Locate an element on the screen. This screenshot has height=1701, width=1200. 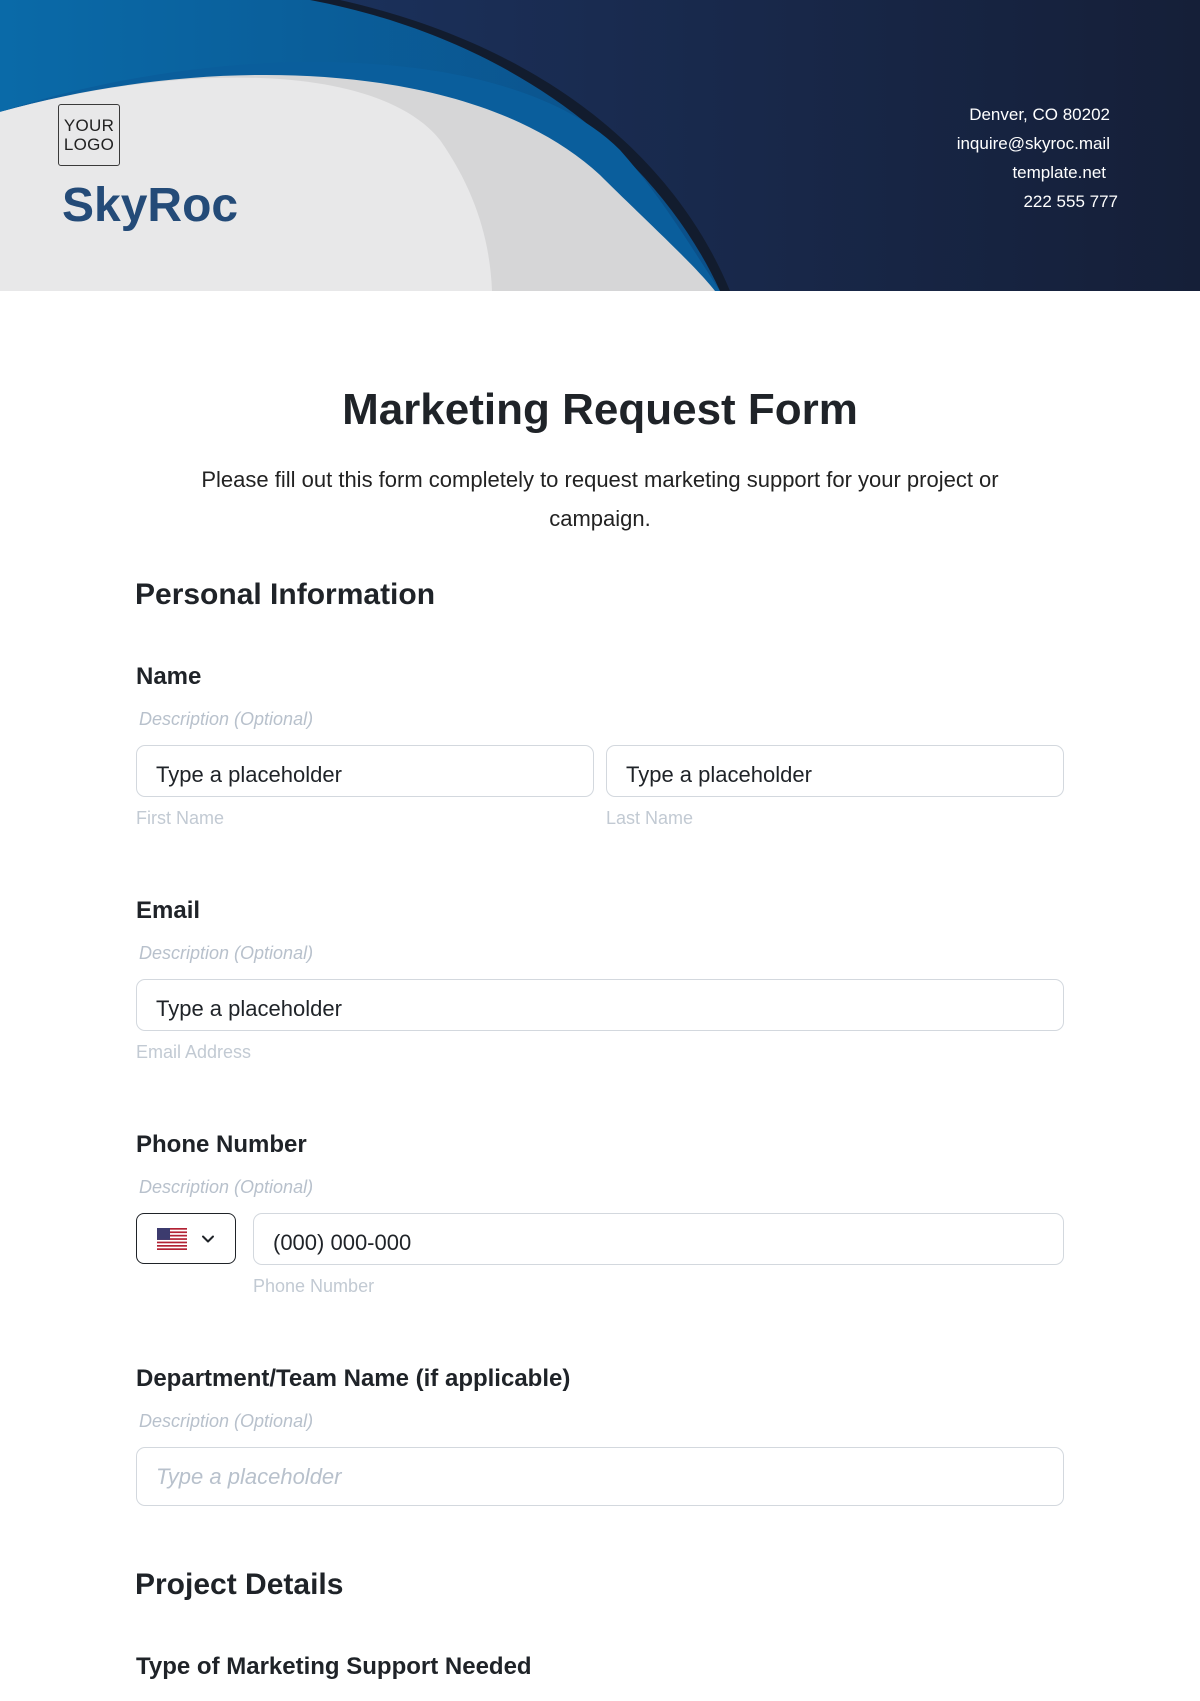
logo-placeholder: YOUR LOGO is located at coordinates (89, 135).